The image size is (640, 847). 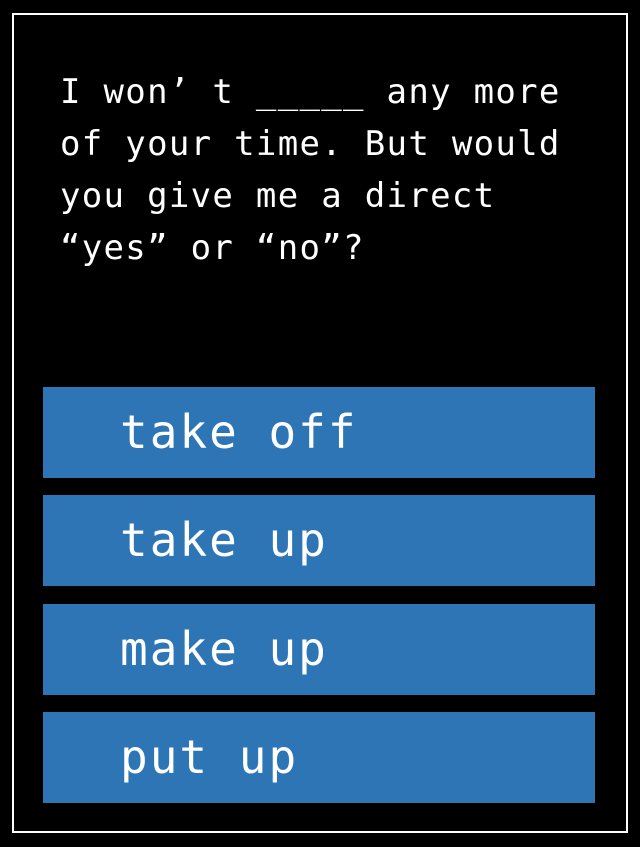 What do you see at coordinates (319, 649) in the screenshot?
I see `option-make-up: make up` at bounding box center [319, 649].